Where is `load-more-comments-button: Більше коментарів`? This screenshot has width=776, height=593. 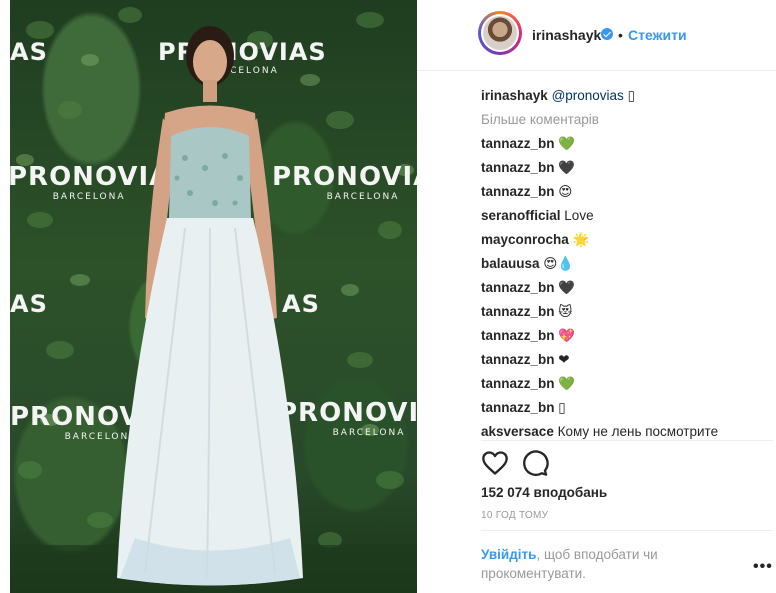
load-more-comments-button: Більше коментарів is located at coordinates (627, 122).